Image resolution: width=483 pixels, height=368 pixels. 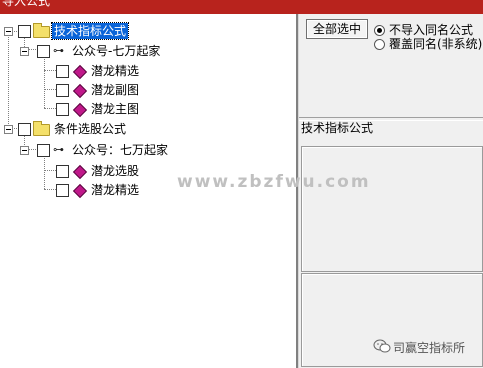 I want to click on tree-account-node: ⊶ 公众号-七万起家, so click(x=148, y=51).